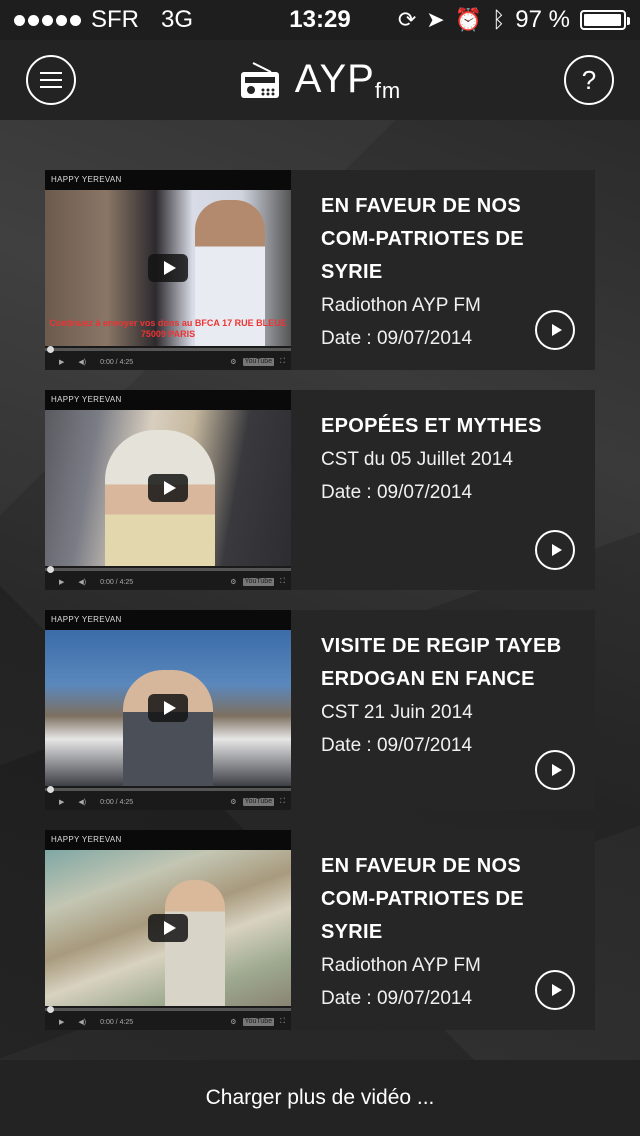 Image resolution: width=640 pixels, height=1136 pixels. I want to click on video-subtitle: CST 21 Juin 2014, so click(397, 712).